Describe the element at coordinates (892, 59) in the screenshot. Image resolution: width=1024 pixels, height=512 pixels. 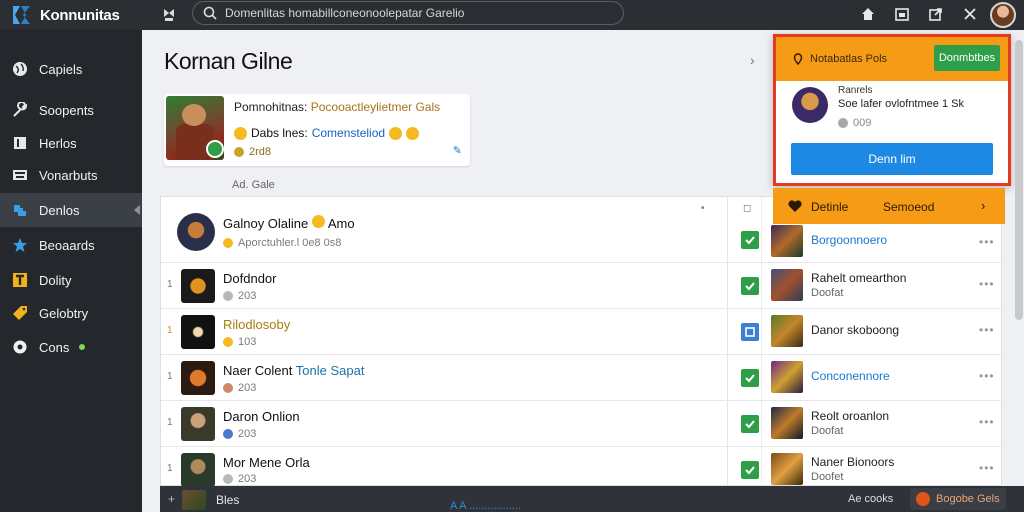
I see `popup-header: Notabatlas Pols Donmbtbes` at that location.